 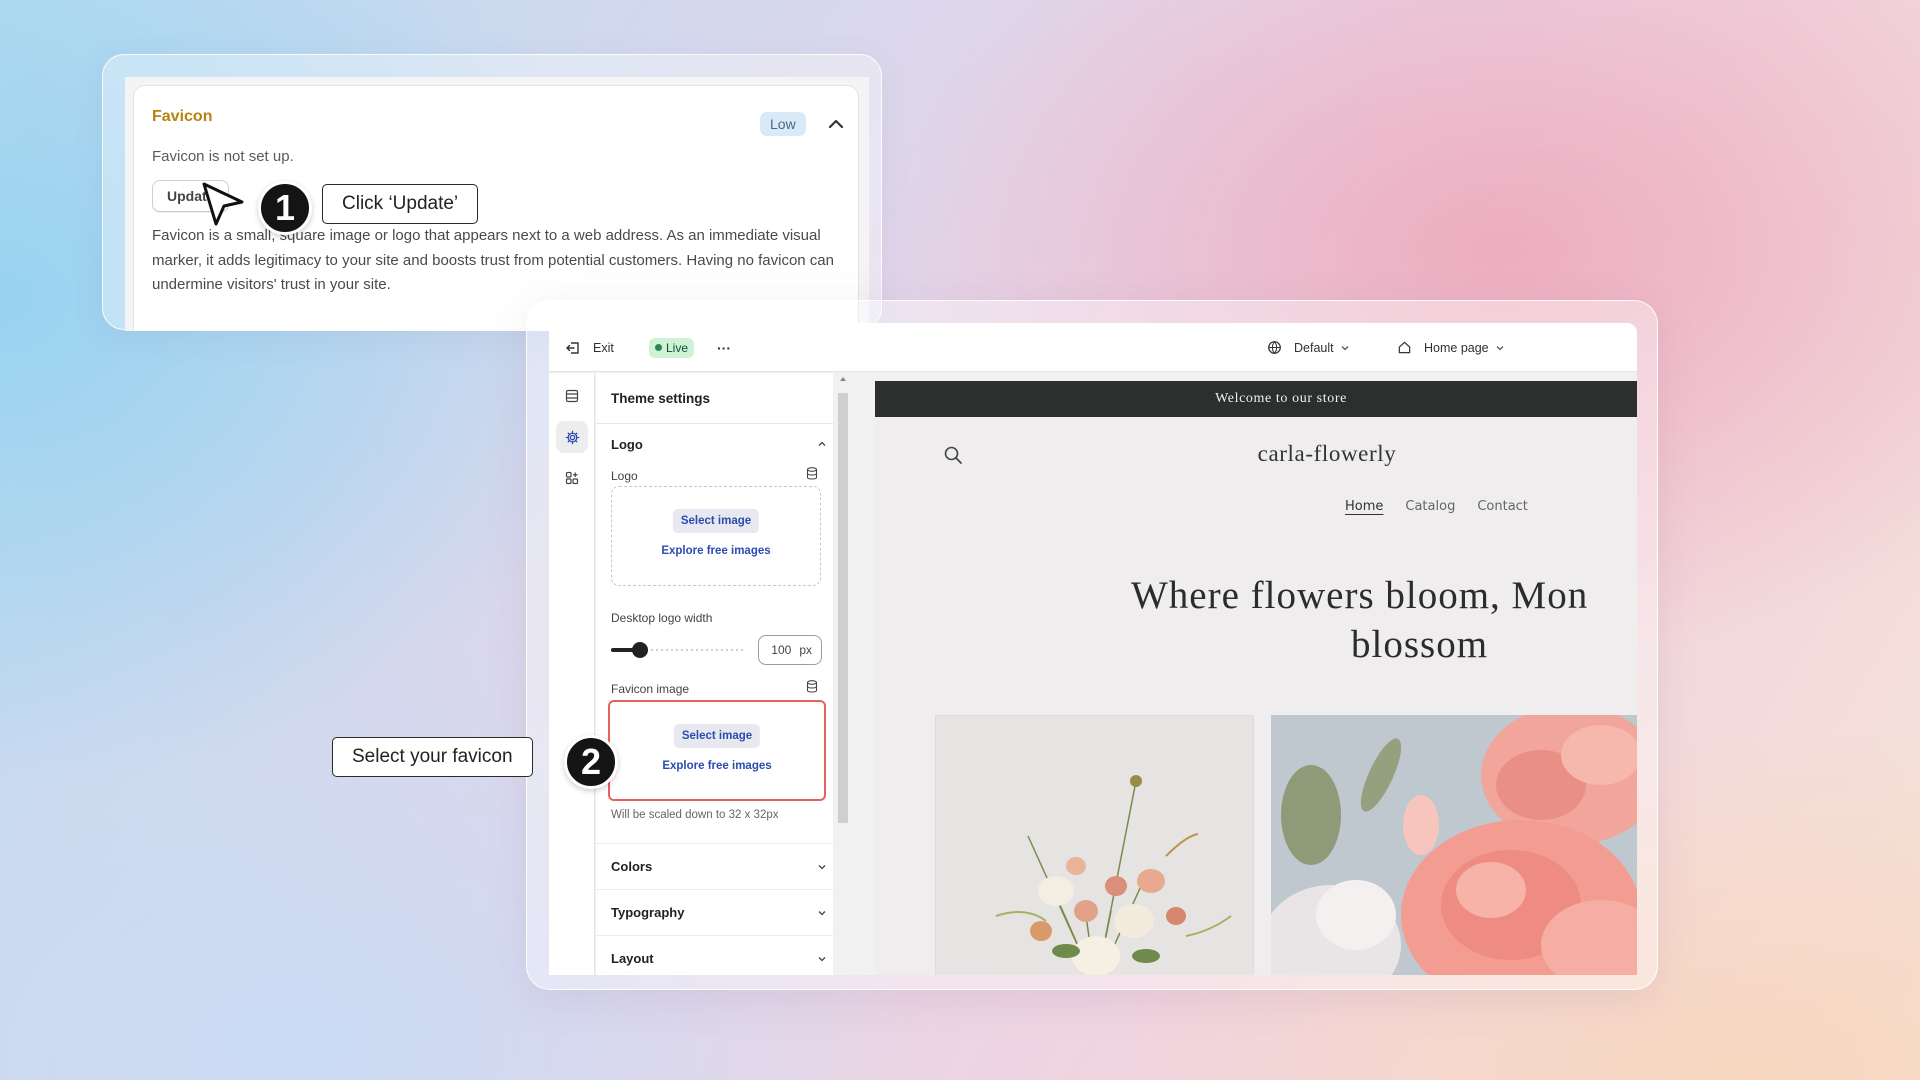 What do you see at coordinates (572, 347) in the screenshot?
I see `exit-icon` at bounding box center [572, 347].